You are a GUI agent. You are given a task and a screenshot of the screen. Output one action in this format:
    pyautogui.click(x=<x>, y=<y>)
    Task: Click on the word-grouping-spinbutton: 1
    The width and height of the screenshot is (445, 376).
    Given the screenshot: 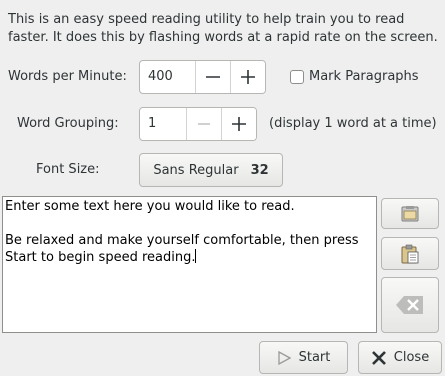 What is the action you would take?
    pyautogui.click(x=198, y=124)
    